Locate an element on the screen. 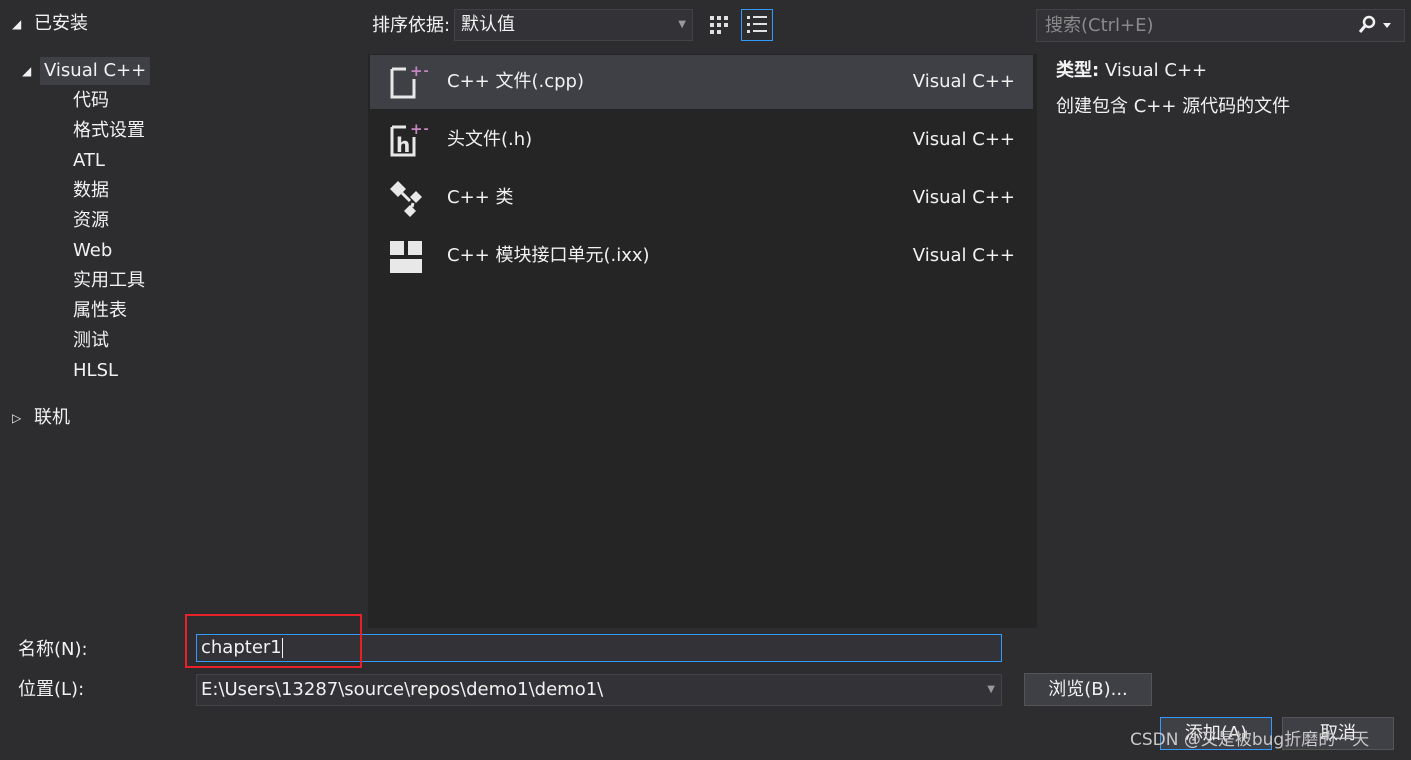  search-input: 搜索(Ctrl+E) is located at coordinates (1220, 25).